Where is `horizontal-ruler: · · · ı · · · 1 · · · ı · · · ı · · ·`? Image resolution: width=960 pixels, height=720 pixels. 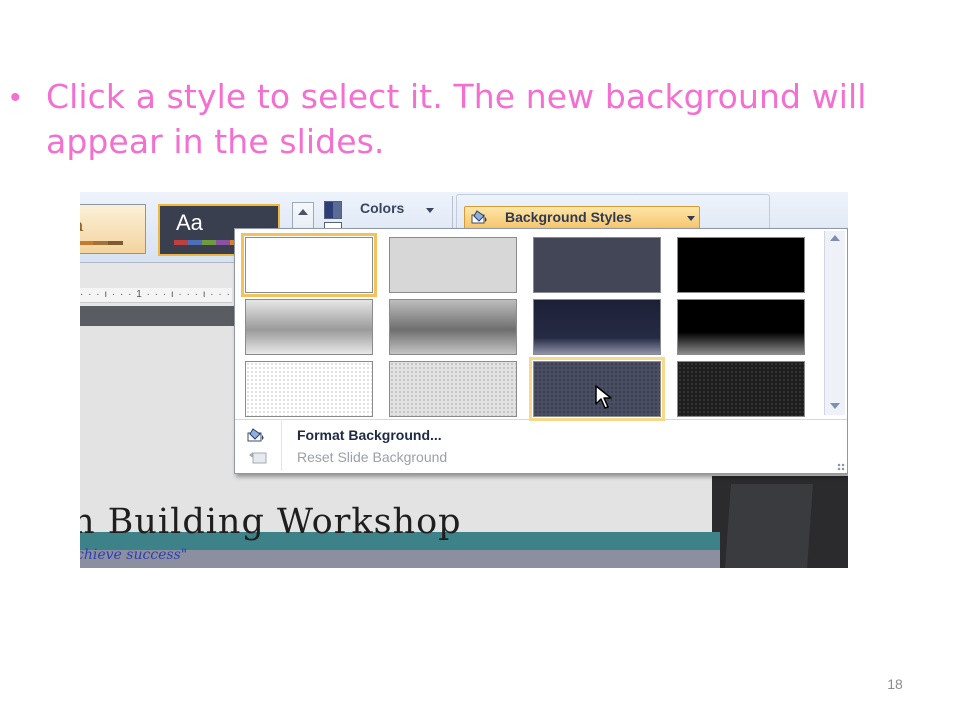
horizontal-ruler: · · · ı · · · 1 · · · ı · · · ı · · · is located at coordinates (156, 295).